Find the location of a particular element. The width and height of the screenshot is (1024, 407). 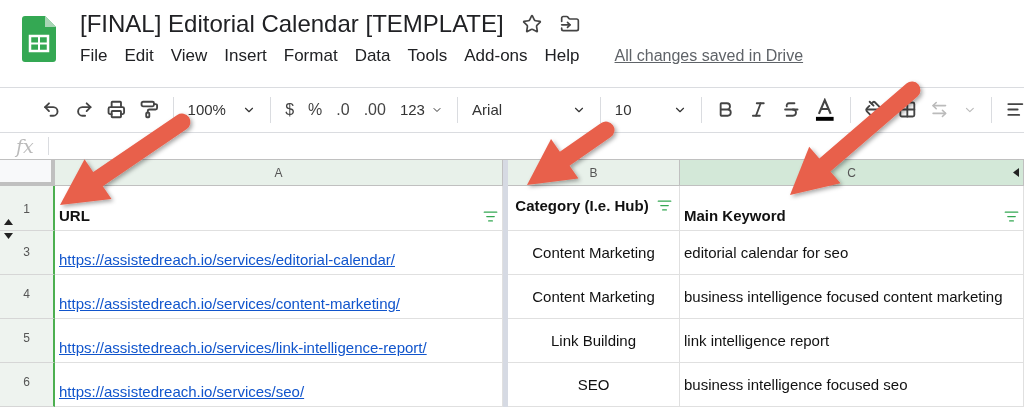

menu-item: Insert is located at coordinates (245, 56).